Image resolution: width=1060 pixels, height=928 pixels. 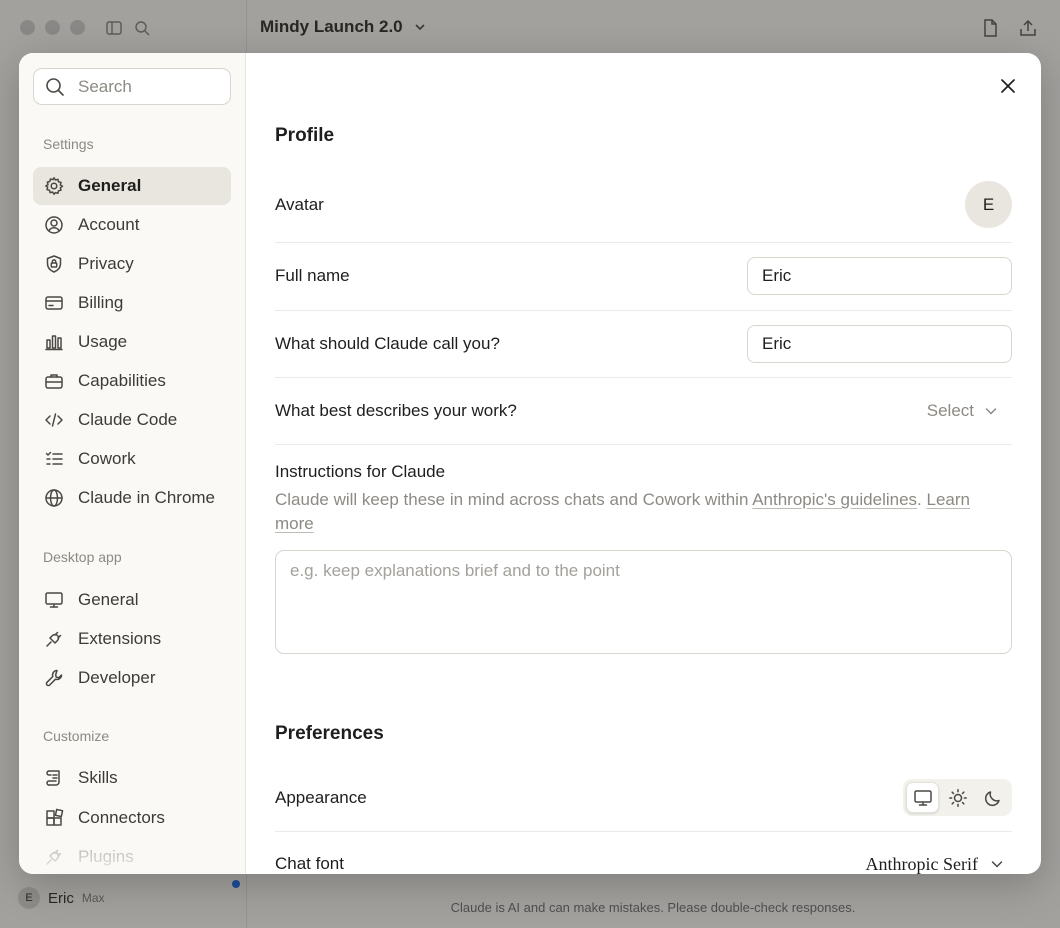 What do you see at coordinates (68, 144) in the screenshot?
I see `section-label-settings: Settings` at bounding box center [68, 144].